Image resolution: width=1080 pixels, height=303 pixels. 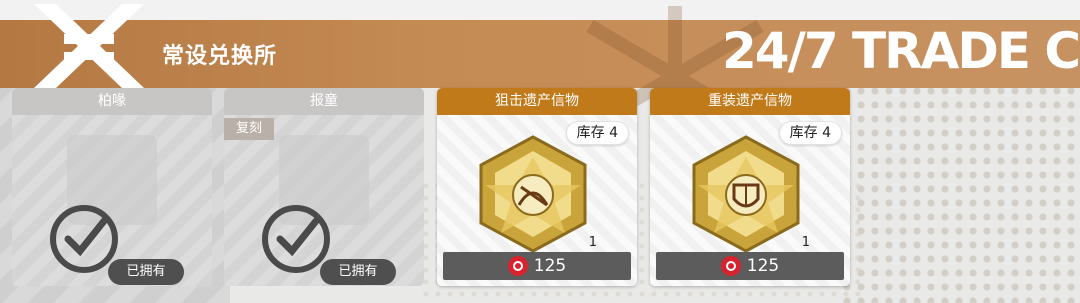 I want to click on card-body: 复刻 已拥有, so click(x=324, y=200).